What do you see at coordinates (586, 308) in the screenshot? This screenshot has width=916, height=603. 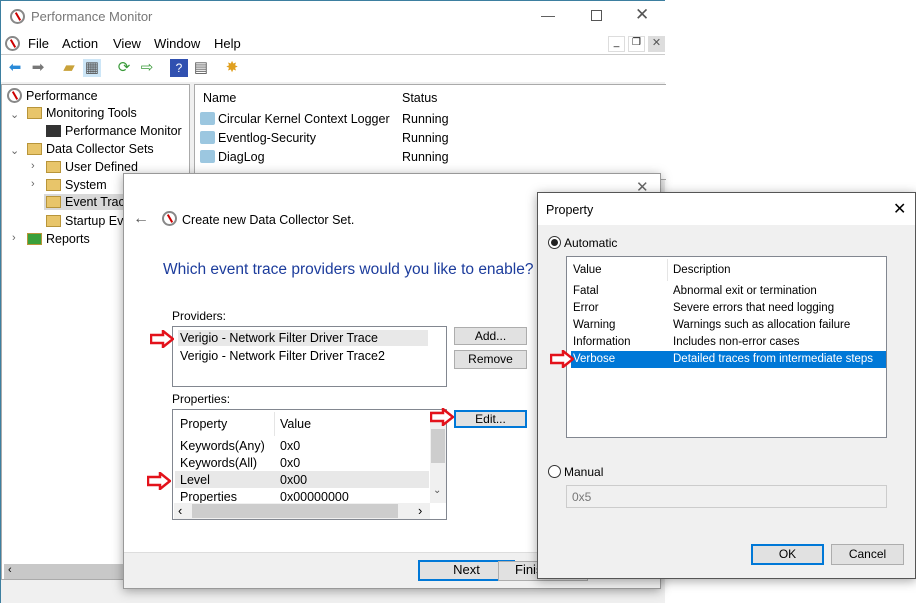 I see `level-value: Error` at bounding box center [586, 308].